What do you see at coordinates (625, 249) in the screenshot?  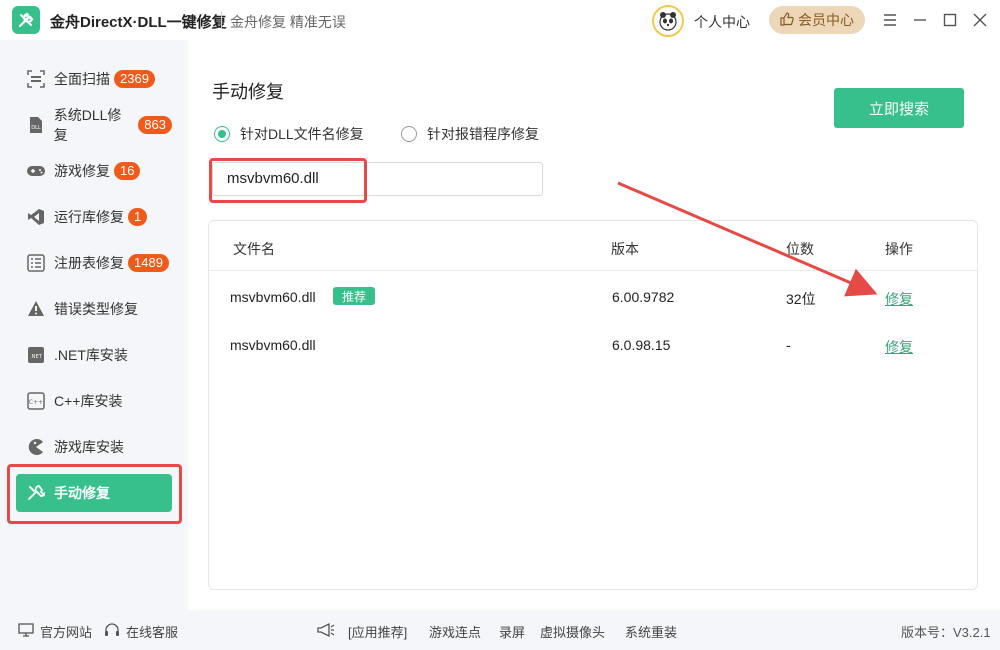 I see `column-header-version: 版本` at bounding box center [625, 249].